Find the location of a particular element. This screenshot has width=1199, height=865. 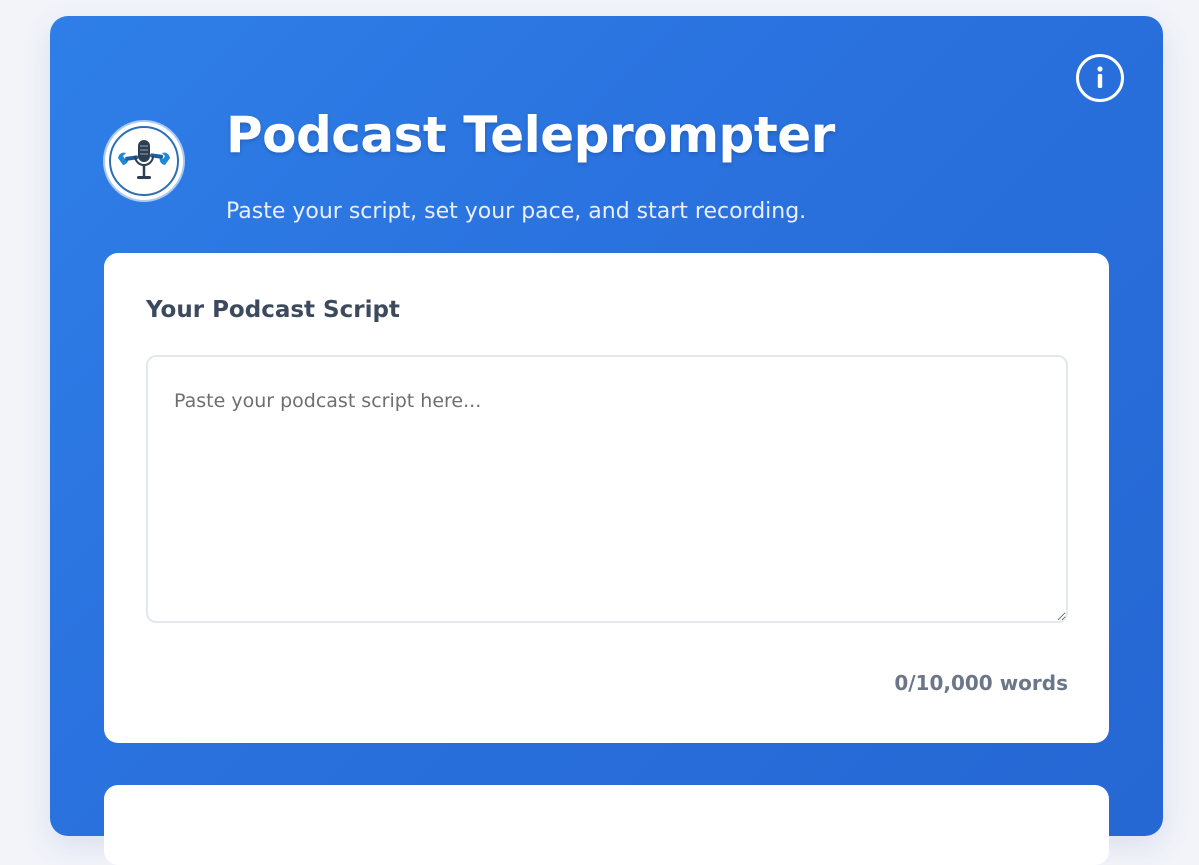

info-button is located at coordinates (1100, 78).